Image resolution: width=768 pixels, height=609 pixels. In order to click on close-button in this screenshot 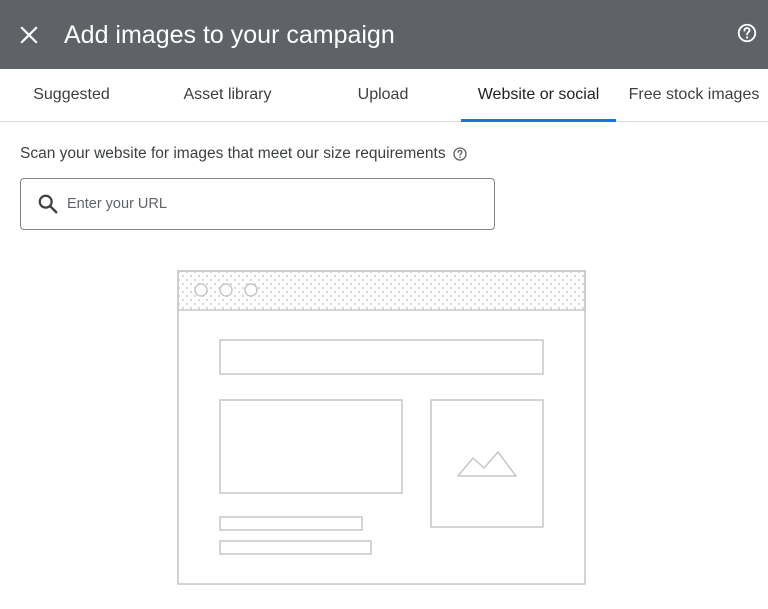, I will do `click(29, 35)`.